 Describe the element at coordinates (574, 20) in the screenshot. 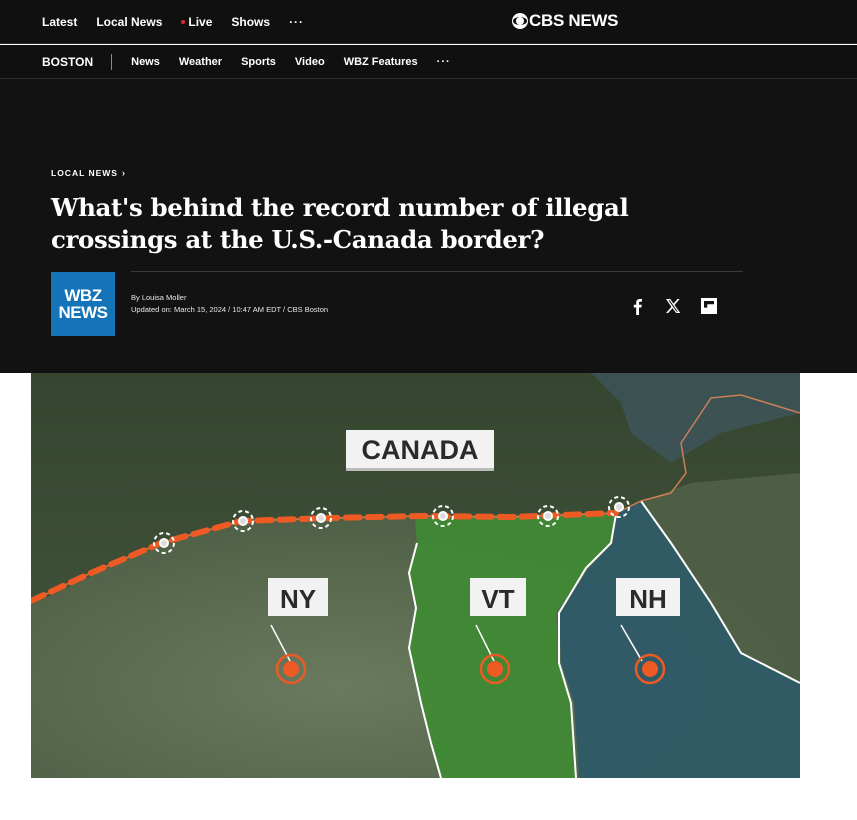

I see `brand-name: CBS NEWS` at that location.